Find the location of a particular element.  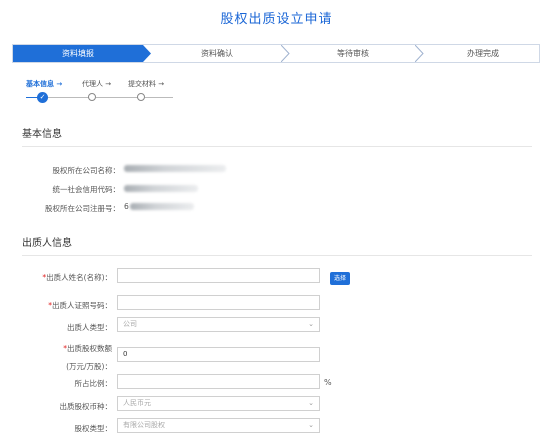

step-1: 资料填报 is located at coordinates (78, 53).